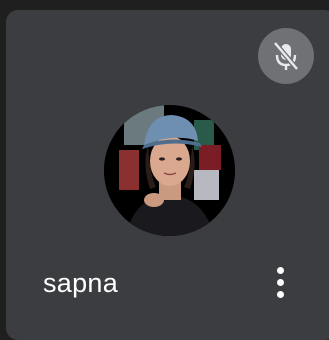 The width and height of the screenshot is (329, 340). I want to click on more-options-button, so click(280, 282).